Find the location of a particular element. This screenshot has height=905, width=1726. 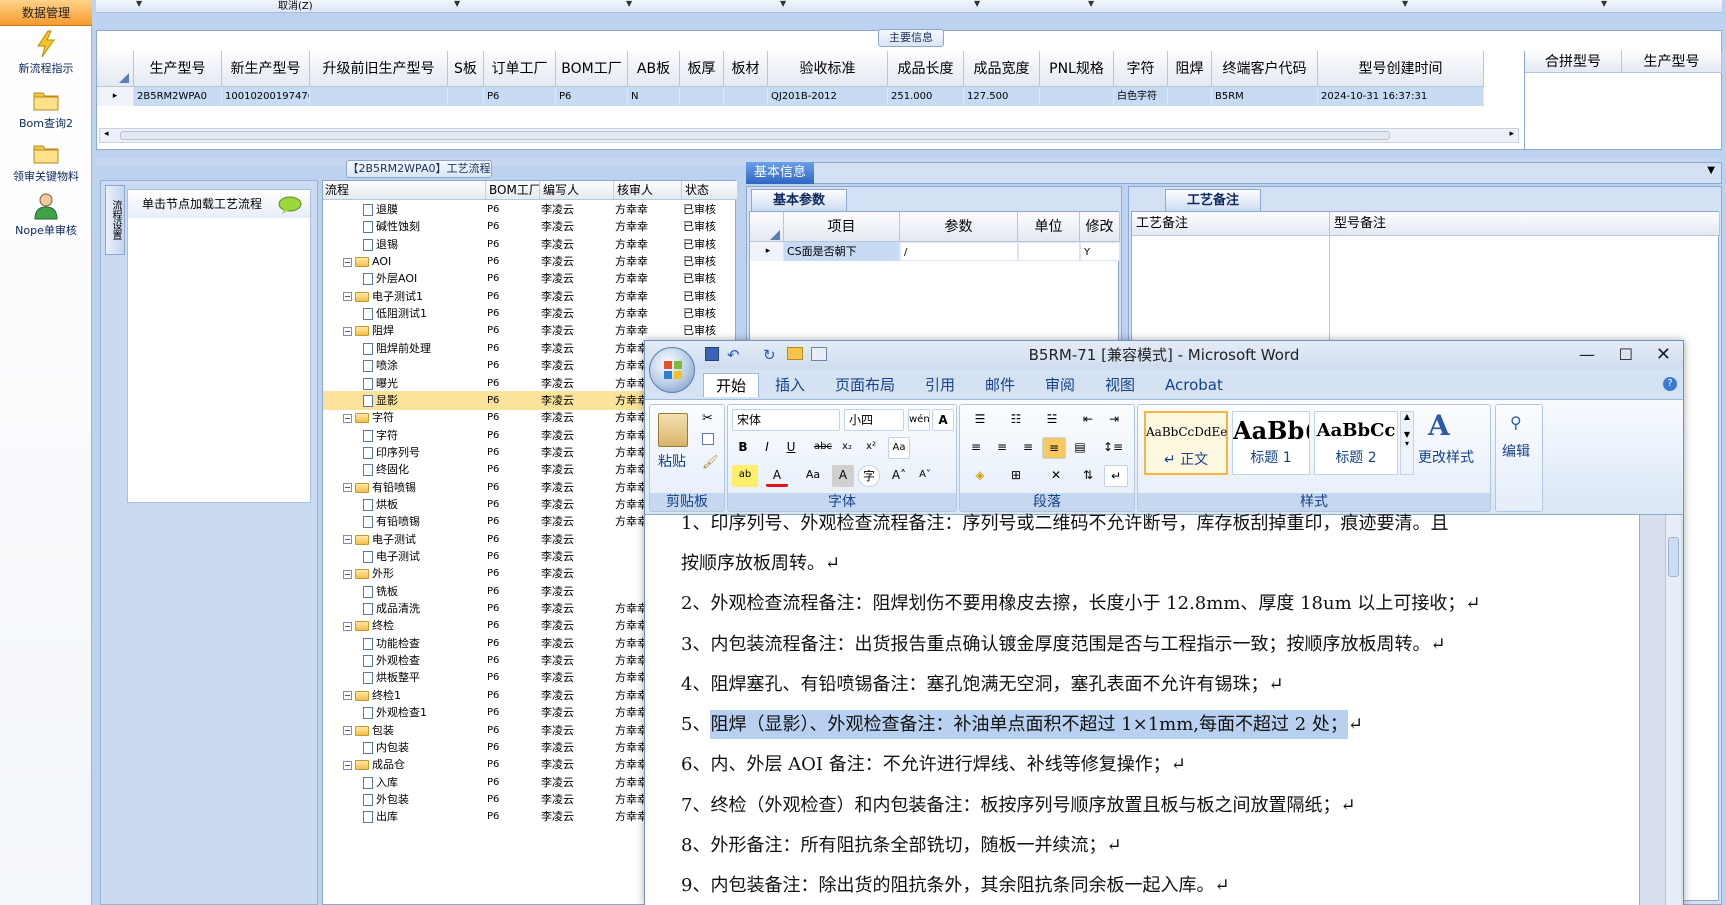

col-material-header: 板材 is located at coordinates (746, 69).